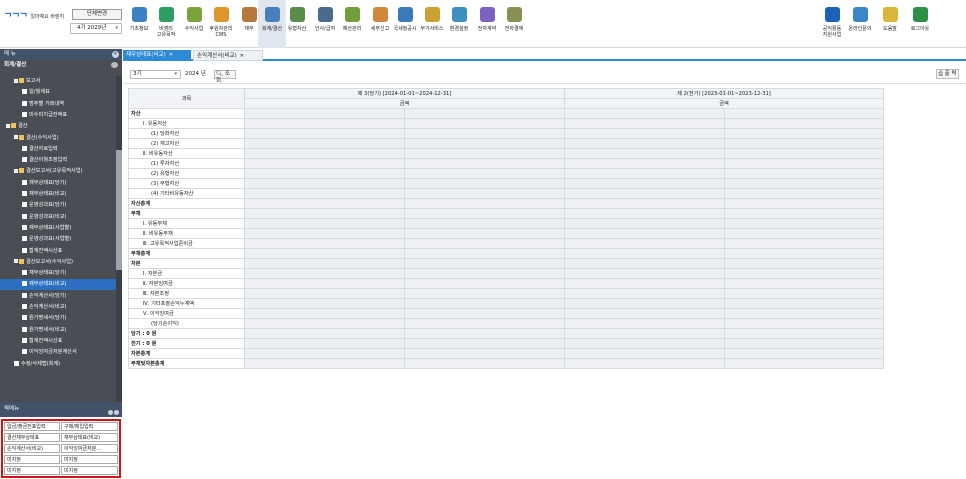  What do you see at coordinates (58, 239) in the screenshot?
I see `menu-tree-item: 운영성과표(사업별)` at bounding box center [58, 239].